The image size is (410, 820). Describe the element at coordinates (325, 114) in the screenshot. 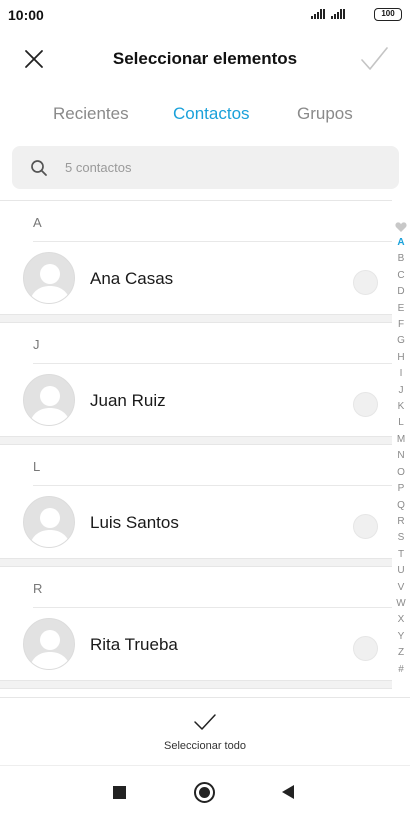

I see `tab-grupos: Grupos` at that location.